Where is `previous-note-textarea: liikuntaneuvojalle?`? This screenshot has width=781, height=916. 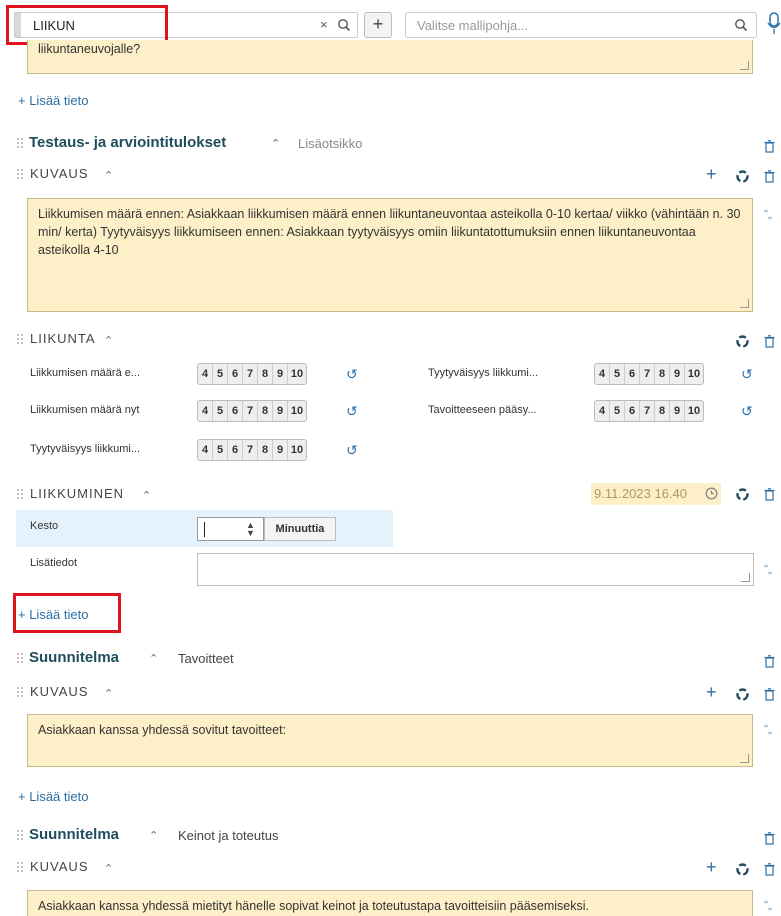
previous-note-textarea: liikuntaneuvojalle? is located at coordinates (390, 57).